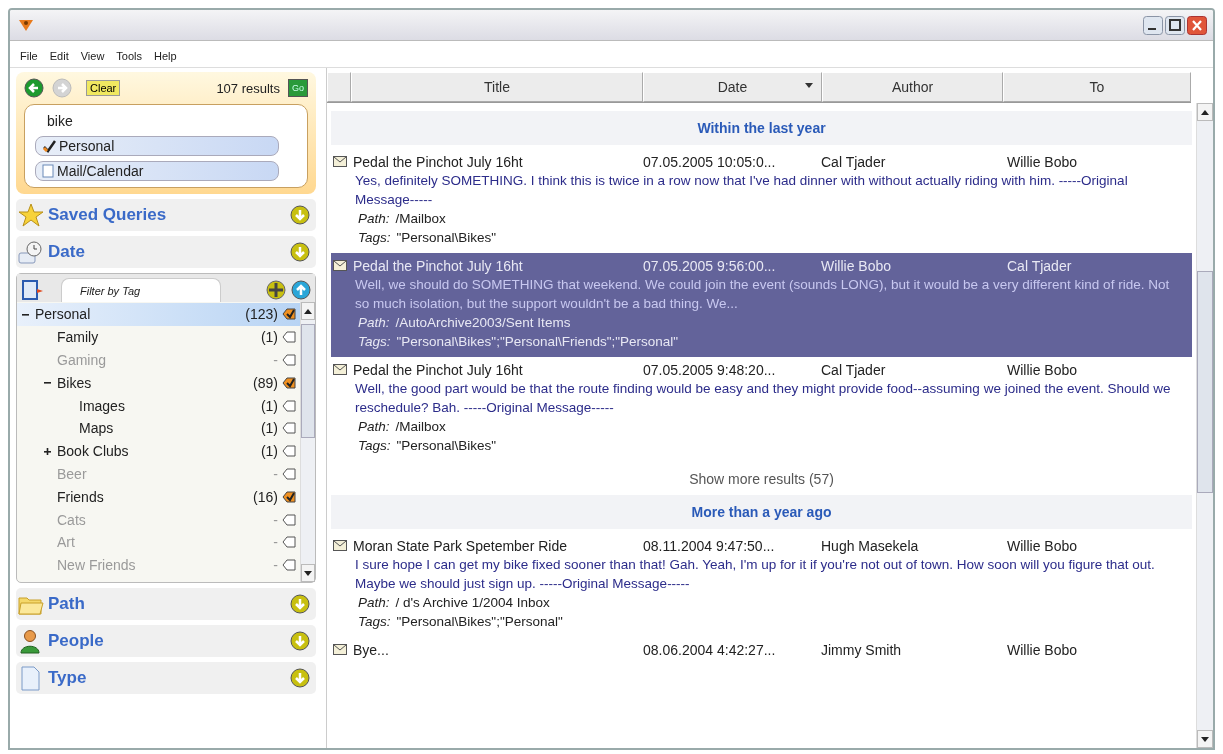 This screenshot has height=754, width=1223. What do you see at coordinates (265, 382) in the screenshot?
I see `tag-count: (89)` at bounding box center [265, 382].